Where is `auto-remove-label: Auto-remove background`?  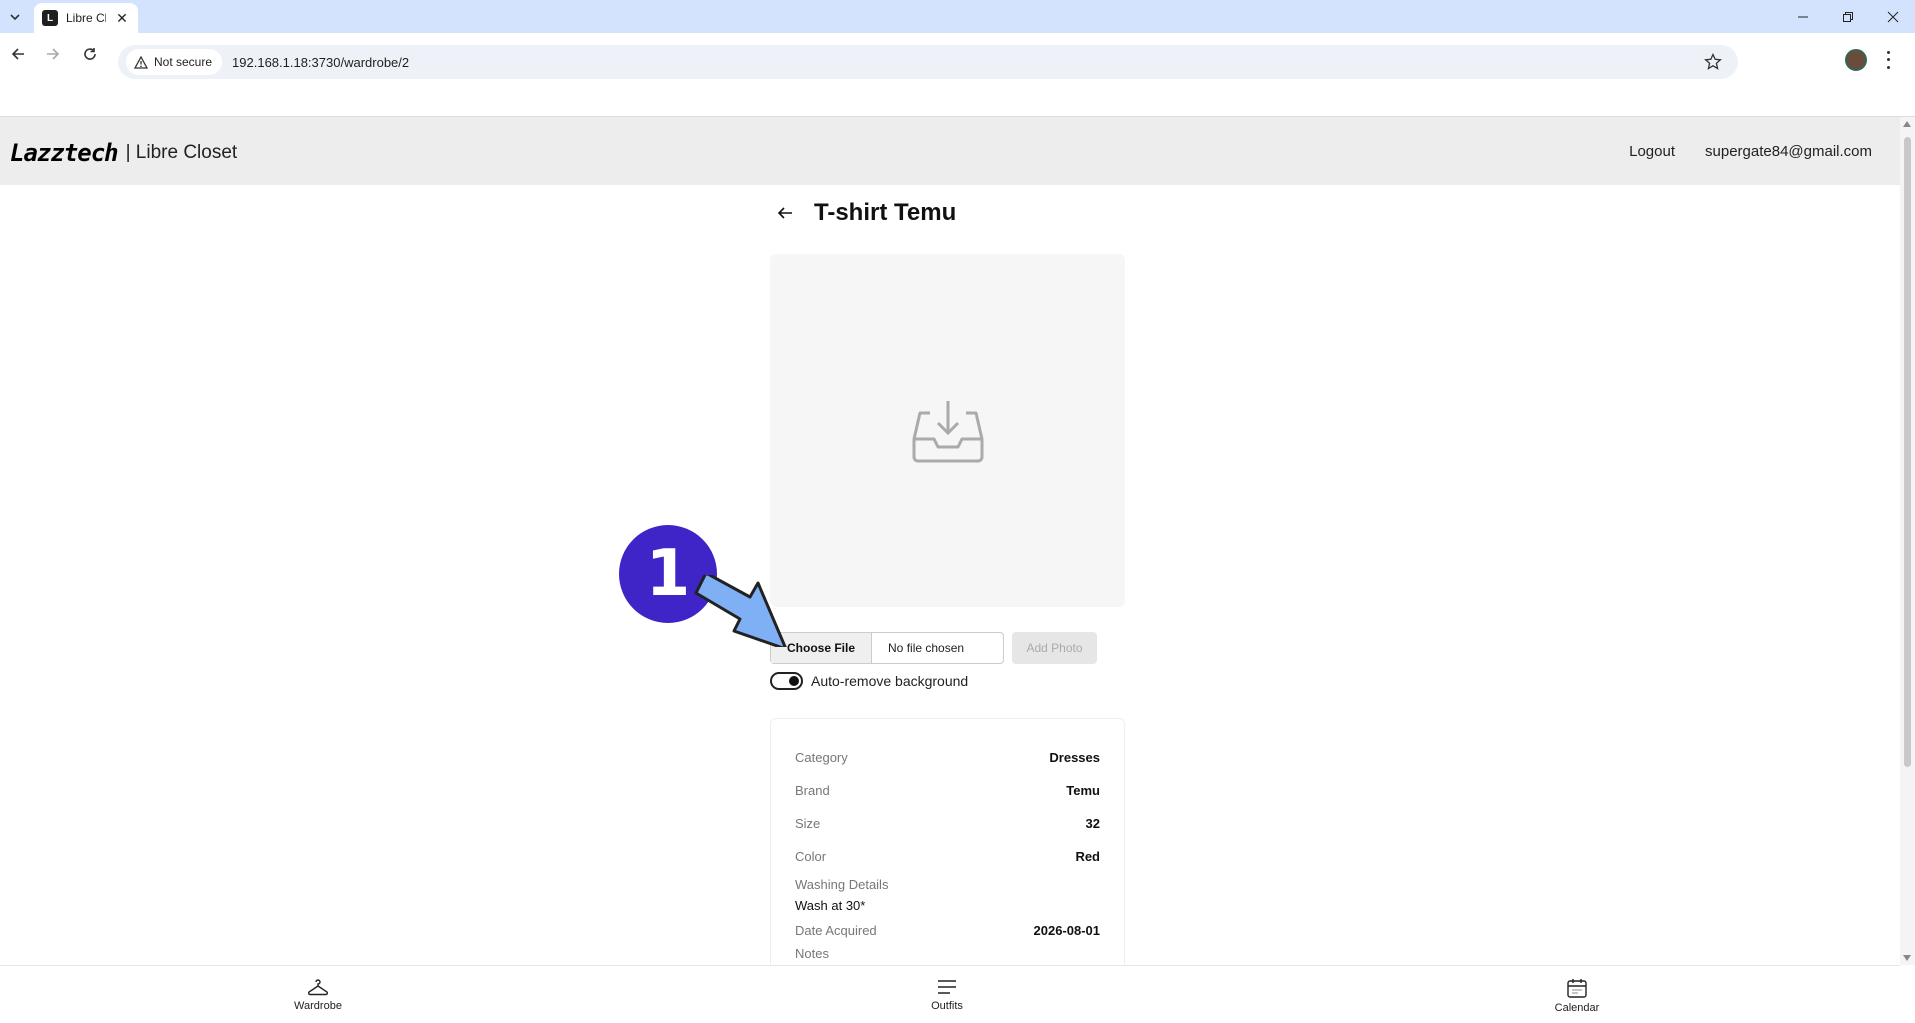 auto-remove-label: Auto-remove background is located at coordinates (890, 681).